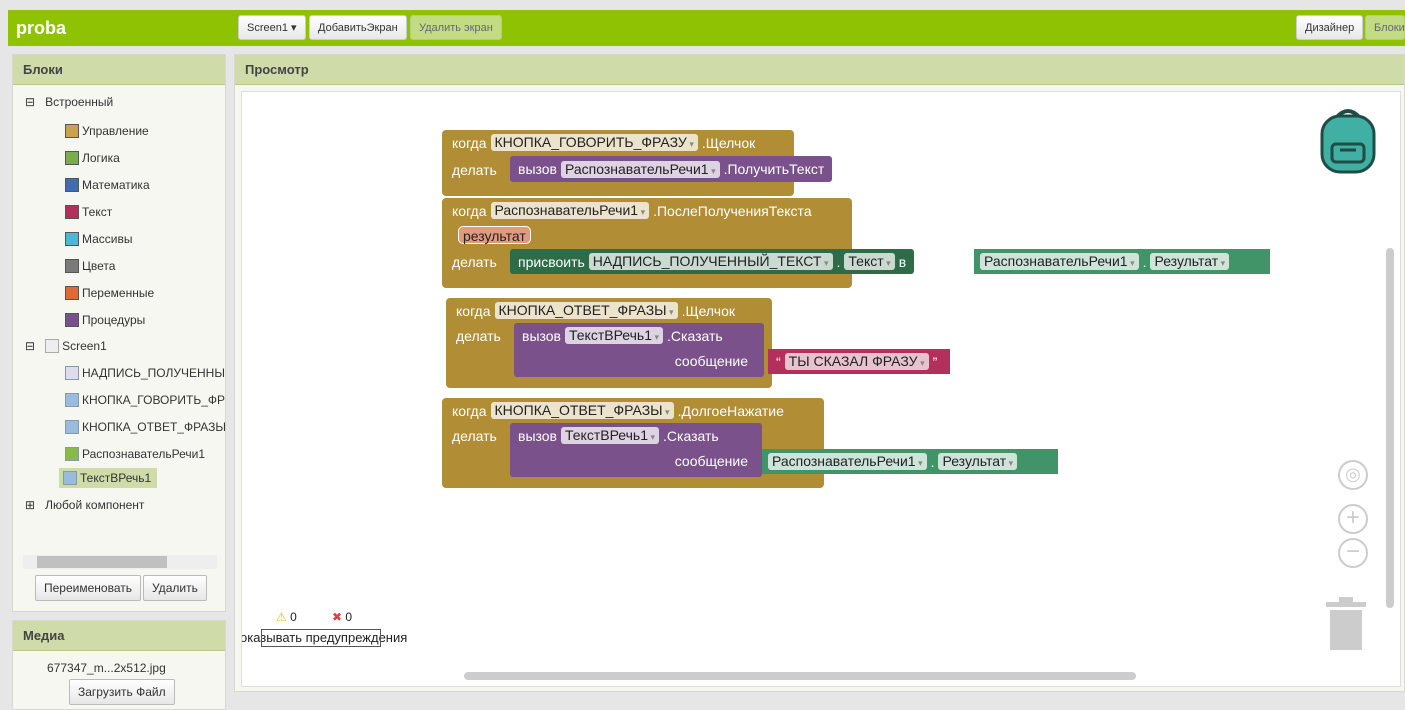 The image size is (1405, 710). Describe the element at coordinates (1353, 553) in the screenshot. I see `zoom-out-icon: −` at that location.